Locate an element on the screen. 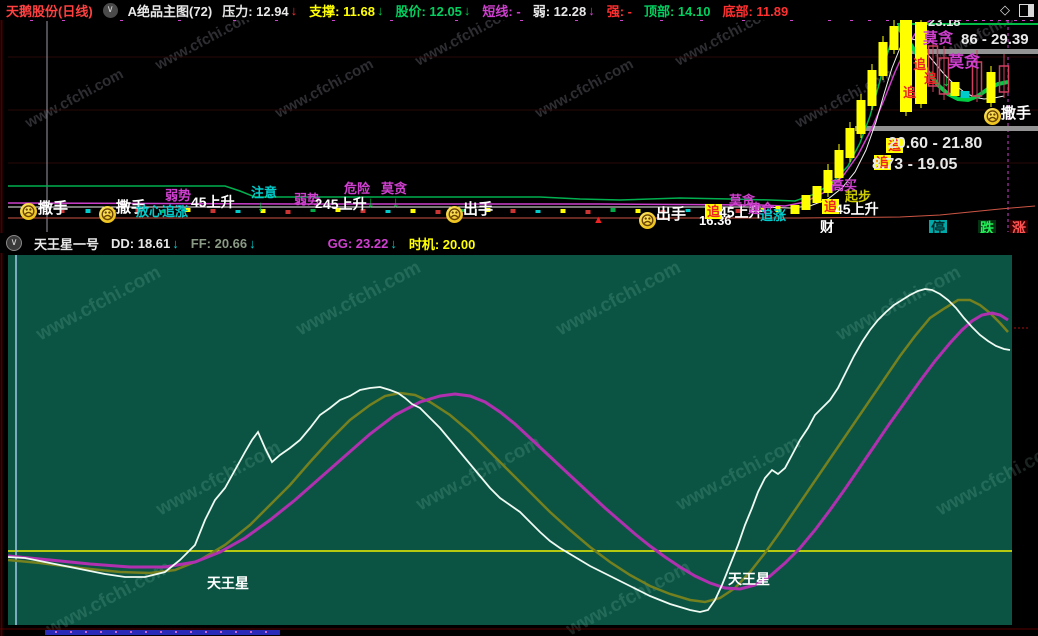 The height and width of the screenshot is (636, 1038). stock-title: 天鹅股份(日线) is located at coordinates (49, 11).